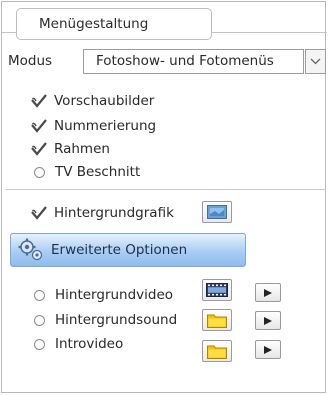 The height and width of the screenshot is (395, 328). What do you see at coordinates (30, 249) in the screenshot?
I see `gears-icon` at bounding box center [30, 249].